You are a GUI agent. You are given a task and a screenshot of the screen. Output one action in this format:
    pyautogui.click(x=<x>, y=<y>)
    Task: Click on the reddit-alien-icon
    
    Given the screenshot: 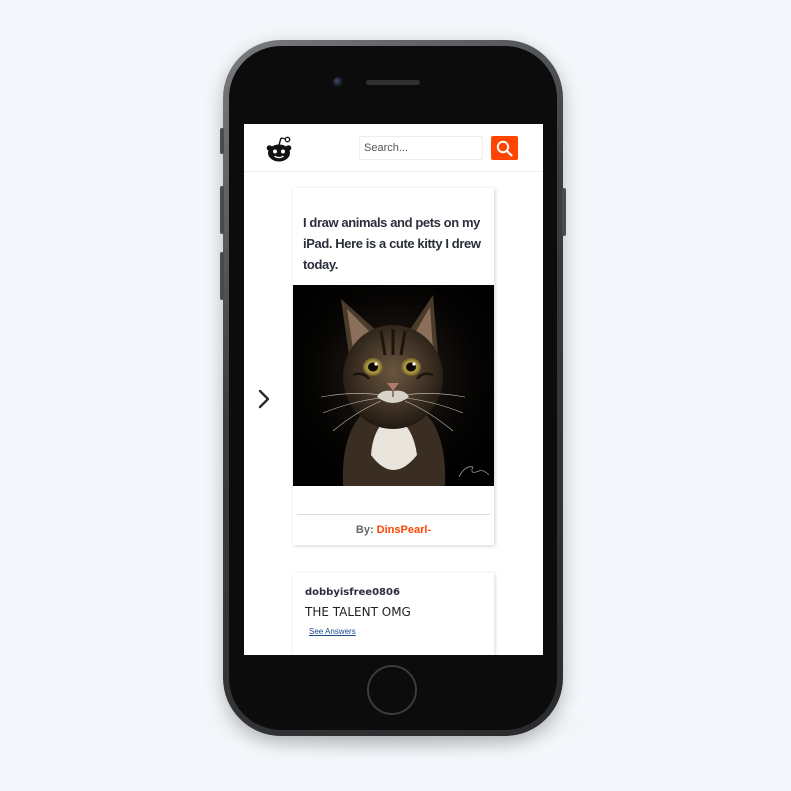 What is the action you would take?
    pyautogui.click(x=279, y=149)
    